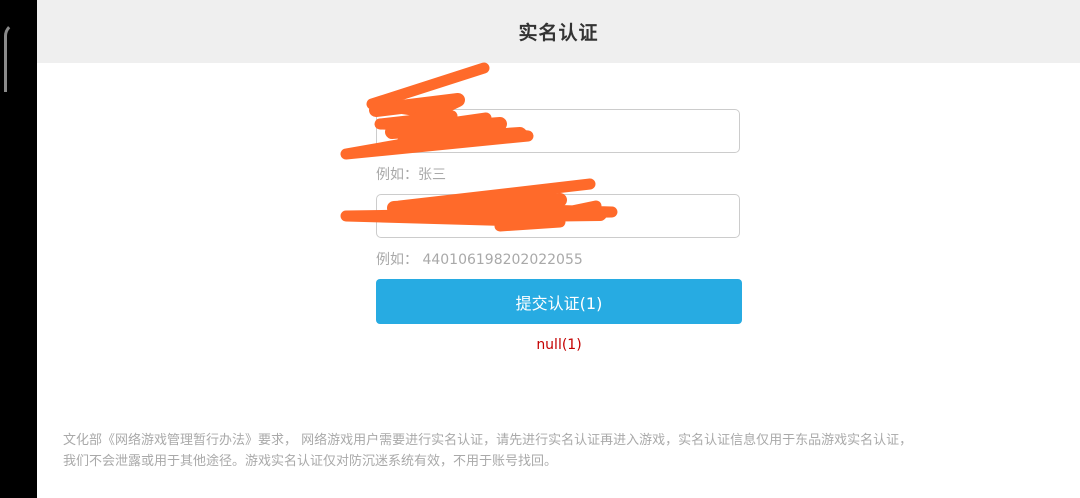  What do you see at coordinates (559, 345) in the screenshot?
I see `status-message: null(1)` at bounding box center [559, 345].